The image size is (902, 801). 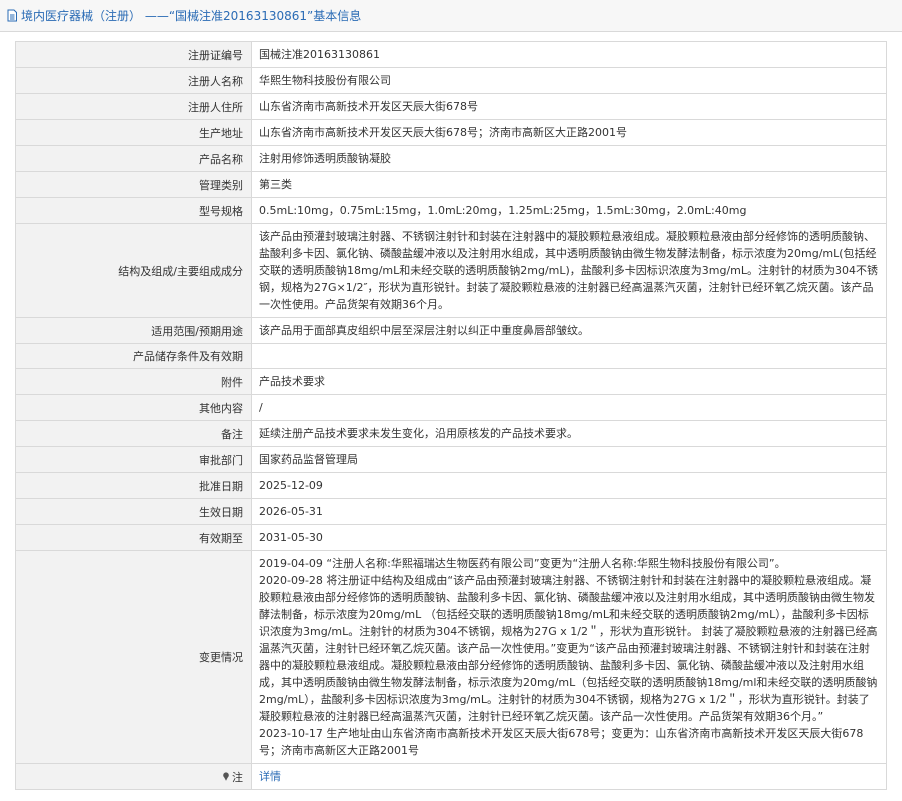 I want to click on table-row: 注册人住所 山东省济南市高新技术开发区天辰大街678号, so click(x=451, y=106).